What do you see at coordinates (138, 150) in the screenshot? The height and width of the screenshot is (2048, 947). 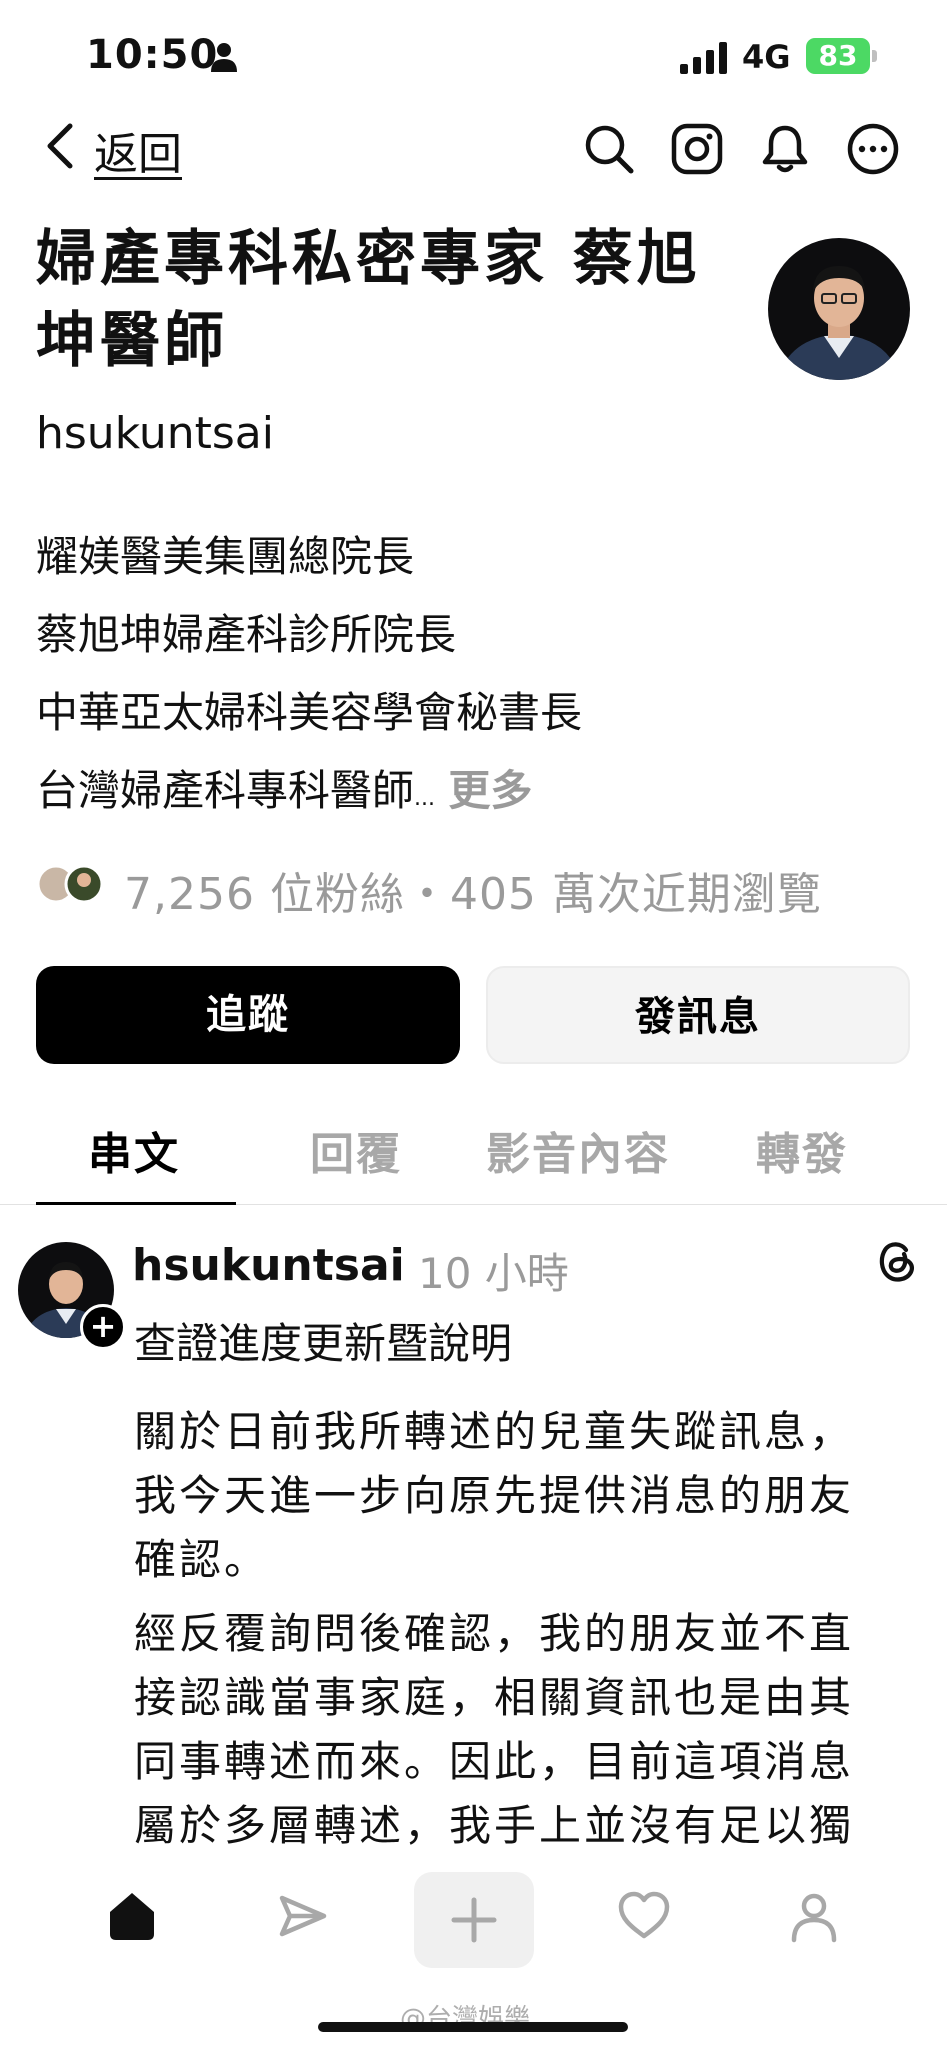 I see `back-button: 返回` at bounding box center [138, 150].